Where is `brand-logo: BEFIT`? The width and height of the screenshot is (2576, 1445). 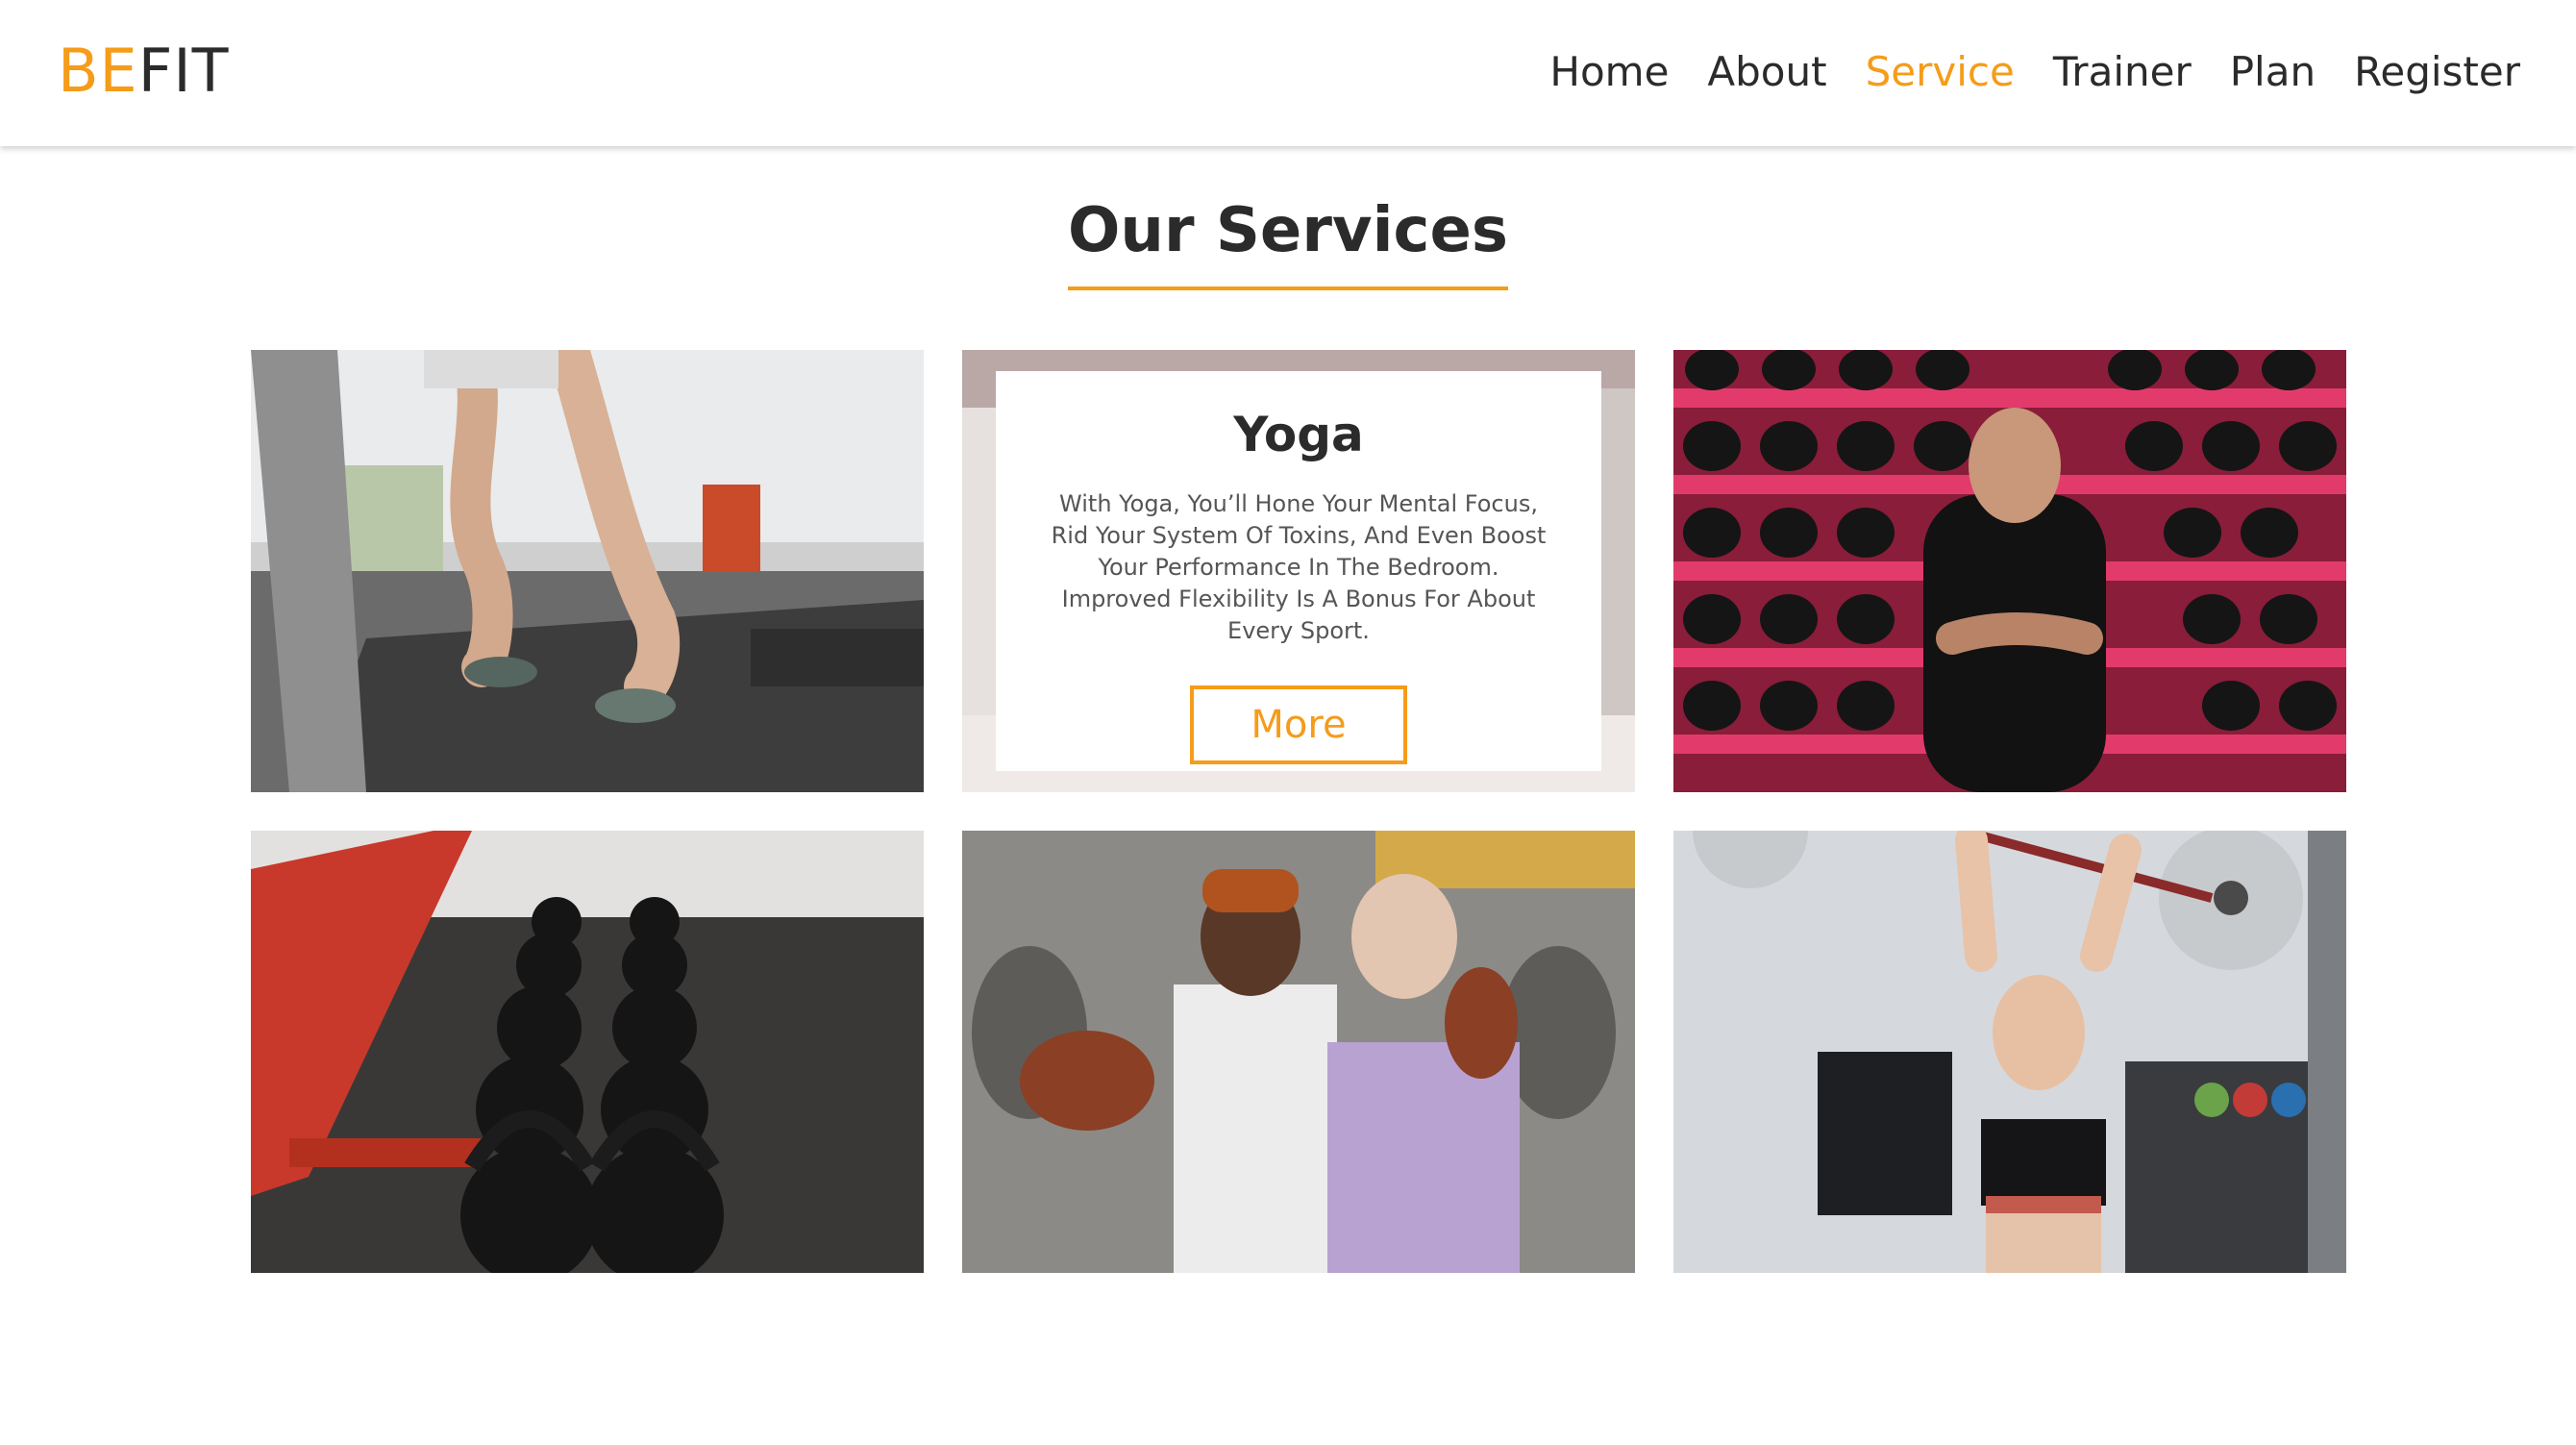
brand-logo: BEFIT is located at coordinates (144, 71).